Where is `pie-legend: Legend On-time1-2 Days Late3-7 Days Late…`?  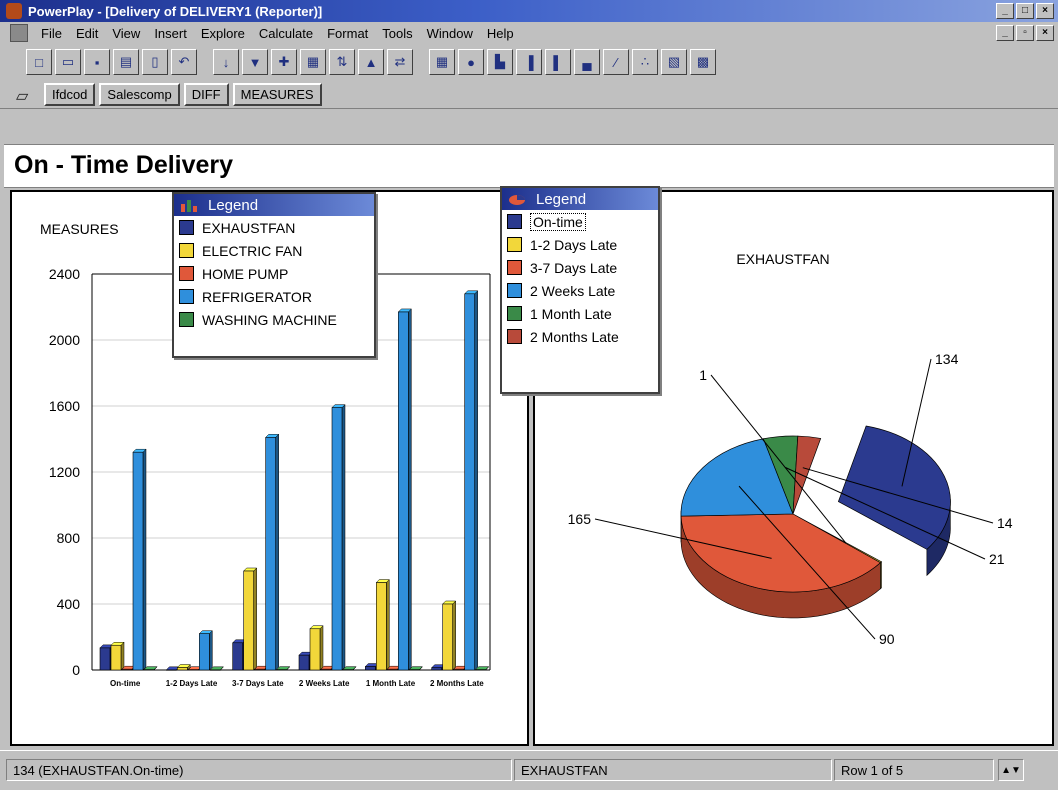
pie-legend: Legend On-time1-2 Days Late3-7 Days Late… is located at coordinates (580, 290).